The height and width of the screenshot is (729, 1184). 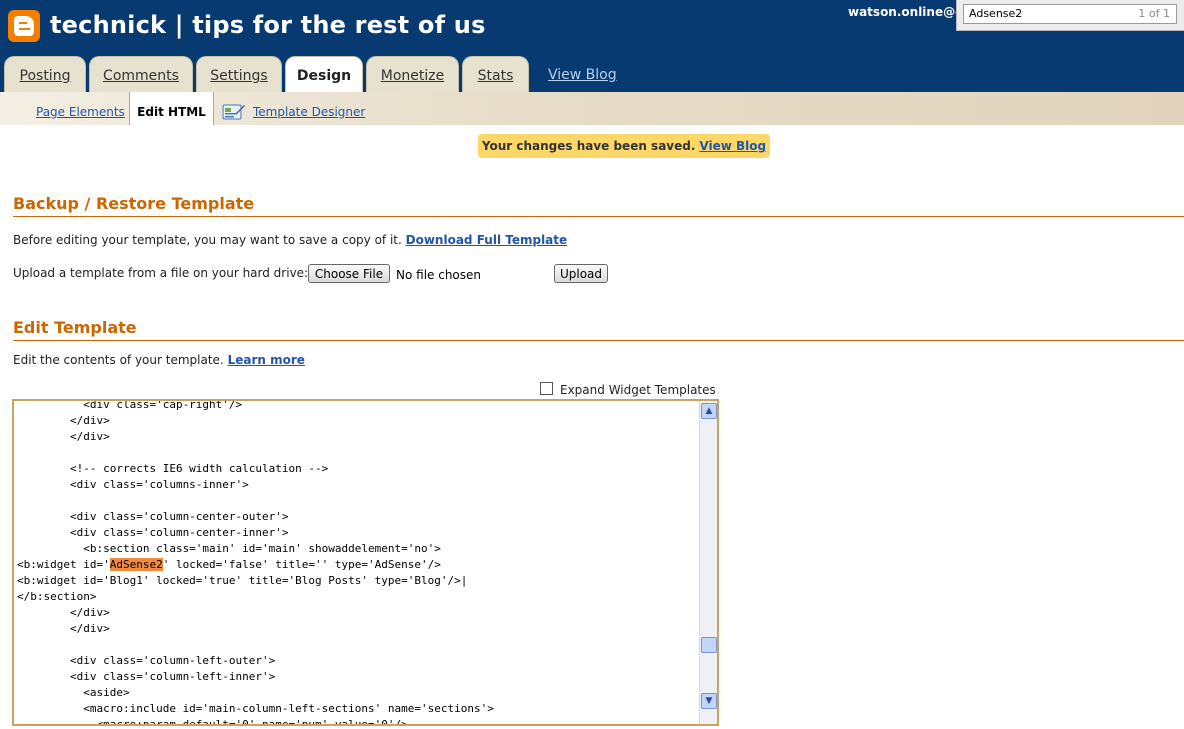 I want to click on expand-widget-label: Expand Widget Templates, so click(x=638, y=390).